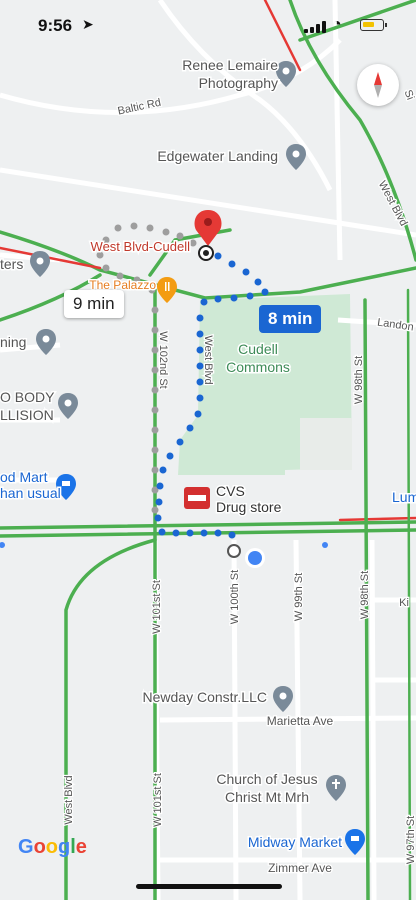 The width and height of the screenshot is (416, 900). I want to click on place-label-lum: Lum, so click(403, 497).